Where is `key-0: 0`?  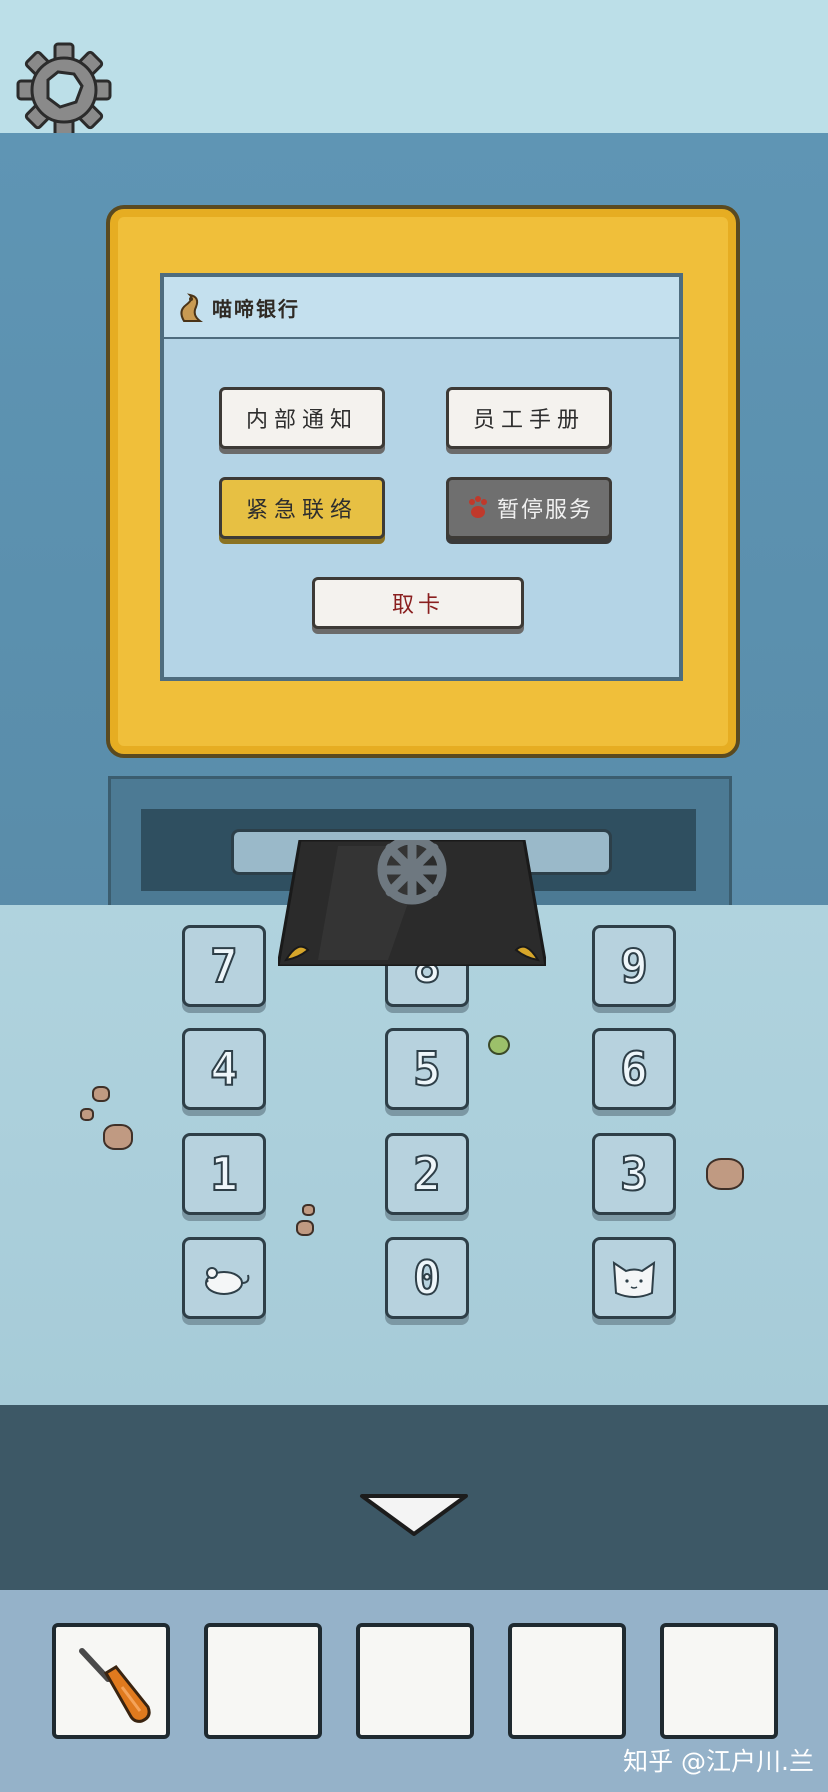 key-0: 0 is located at coordinates (427, 1278).